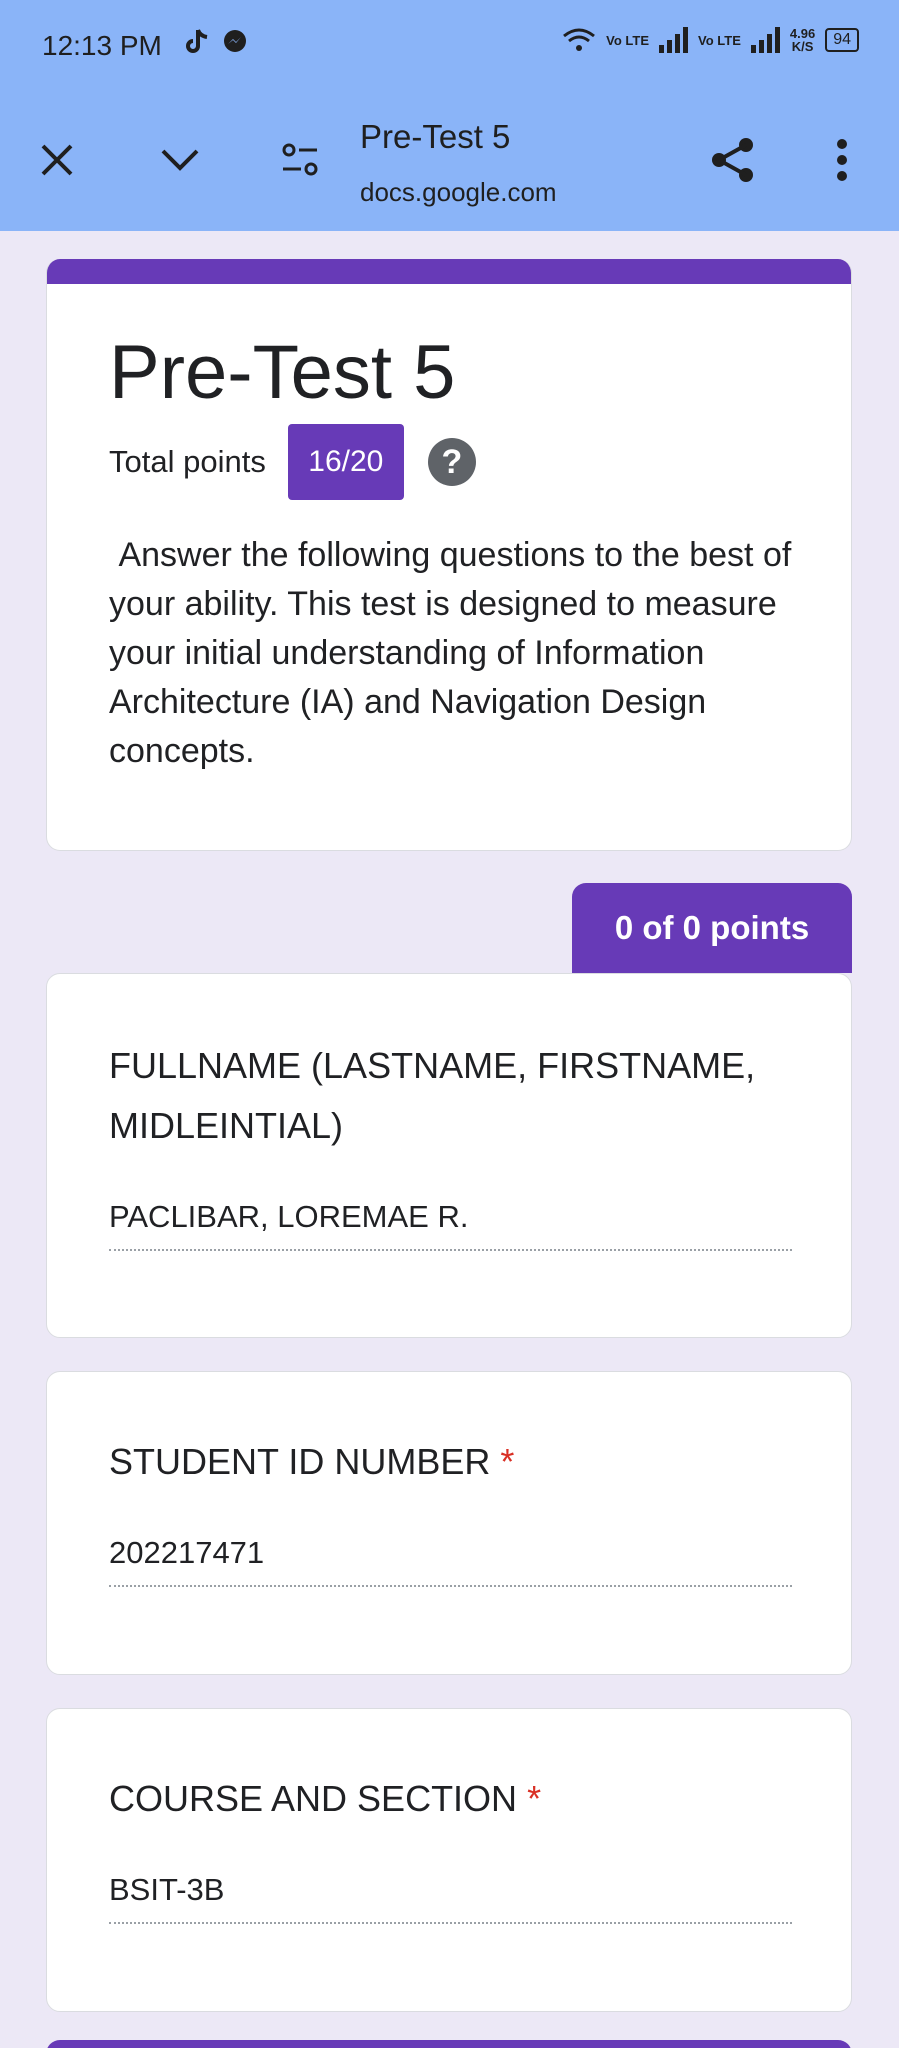 The height and width of the screenshot is (2048, 899). Describe the element at coordinates (345, 462) in the screenshot. I see `score-badge: 16/20` at that location.